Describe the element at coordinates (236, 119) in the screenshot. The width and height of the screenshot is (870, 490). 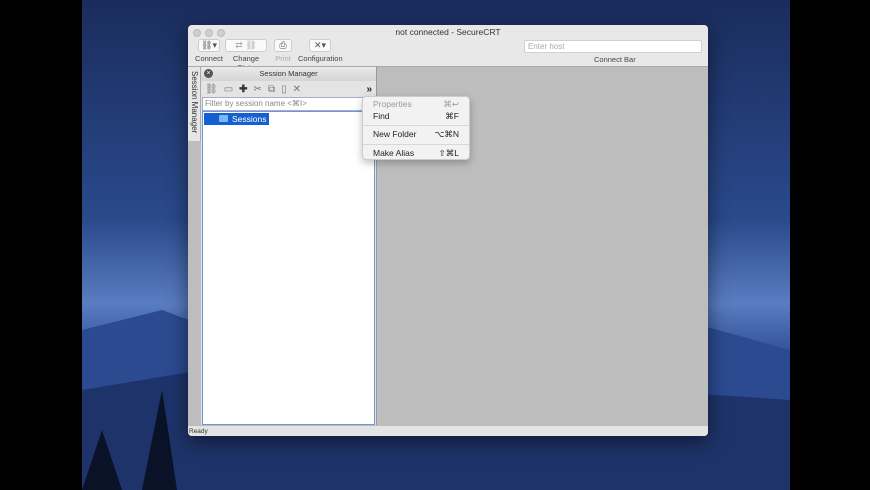
I see `tree-item-sessions: Sessions` at that location.